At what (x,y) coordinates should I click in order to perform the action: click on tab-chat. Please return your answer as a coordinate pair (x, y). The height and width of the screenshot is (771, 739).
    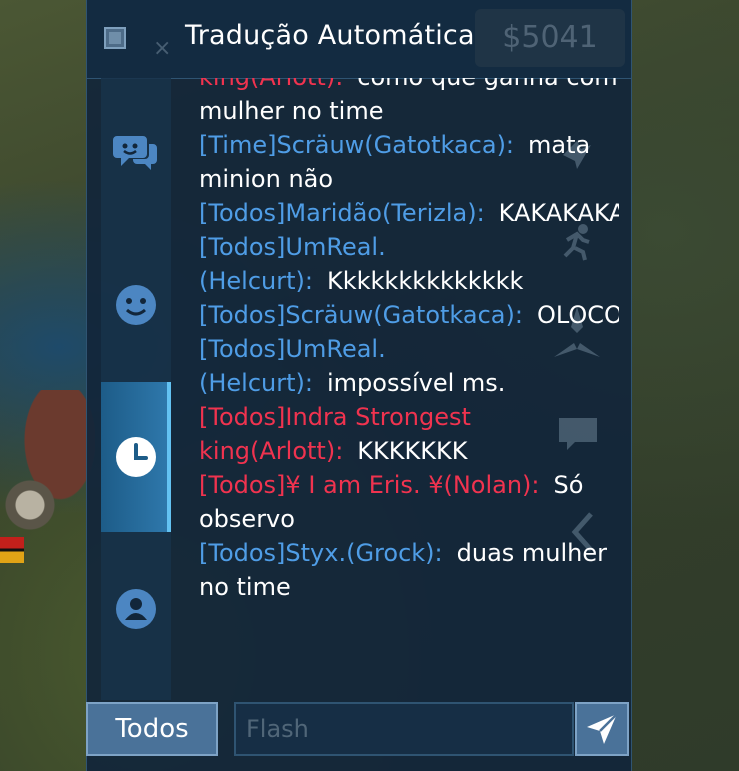
    Looking at the image, I should click on (136, 153).